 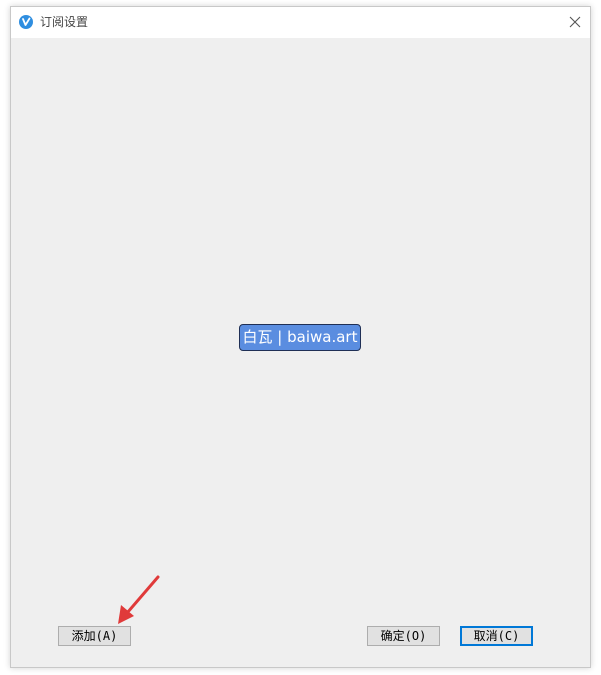 What do you see at coordinates (496, 636) in the screenshot?
I see `cancel-button: 取消(C)` at bounding box center [496, 636].